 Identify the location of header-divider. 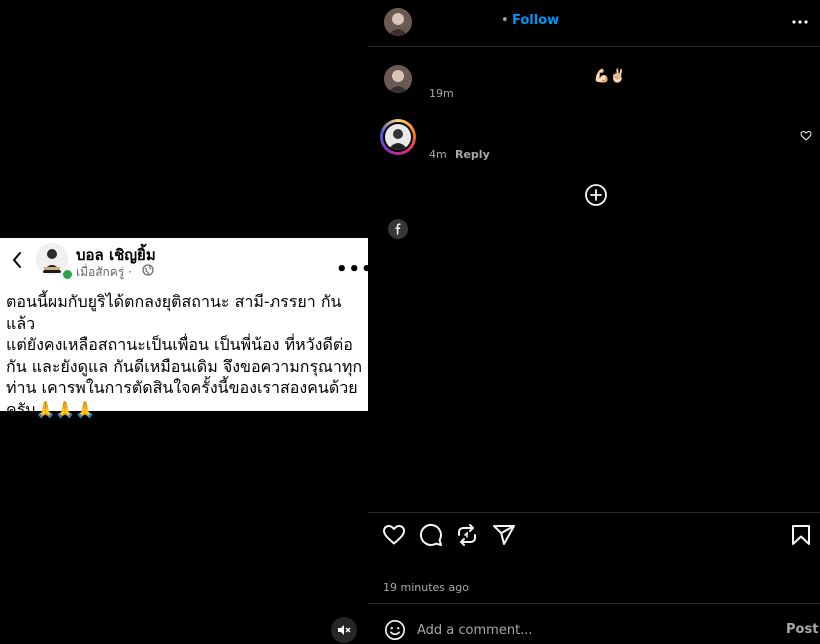
(594, 46).